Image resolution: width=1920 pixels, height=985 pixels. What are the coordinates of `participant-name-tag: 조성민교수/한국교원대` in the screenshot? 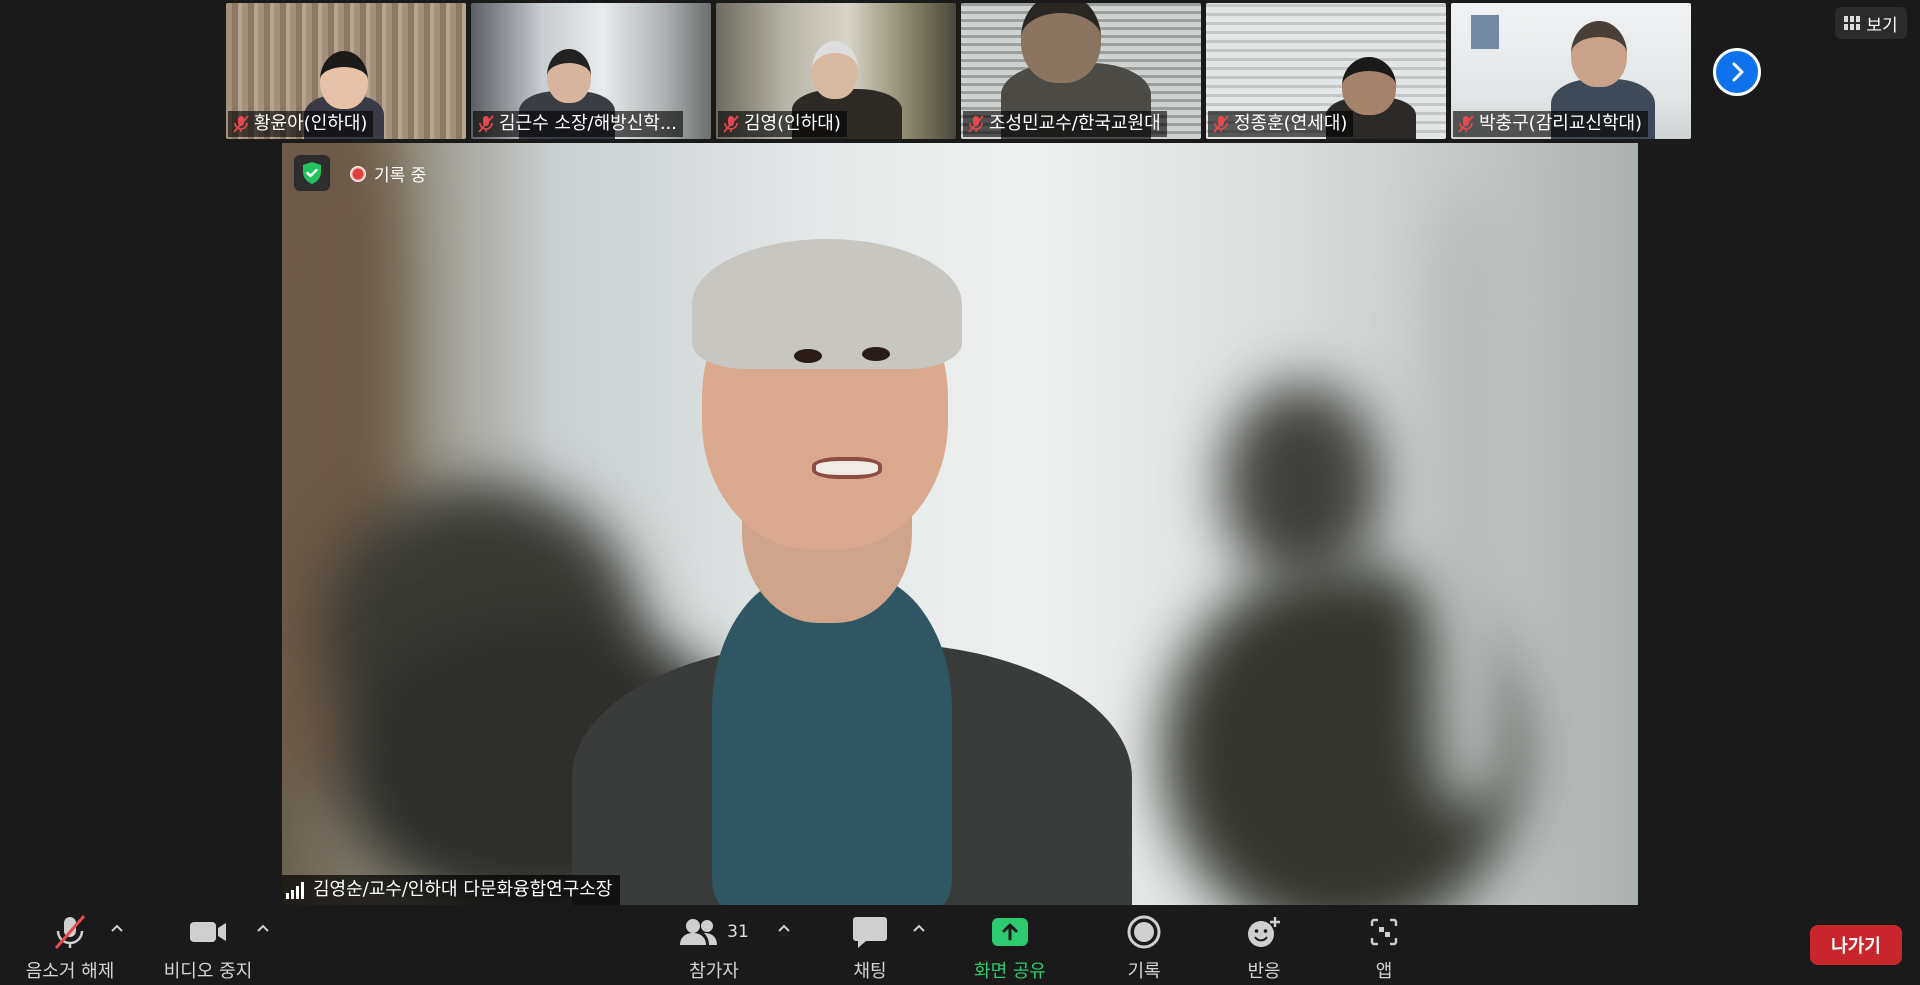 It's located at (1065, 124).